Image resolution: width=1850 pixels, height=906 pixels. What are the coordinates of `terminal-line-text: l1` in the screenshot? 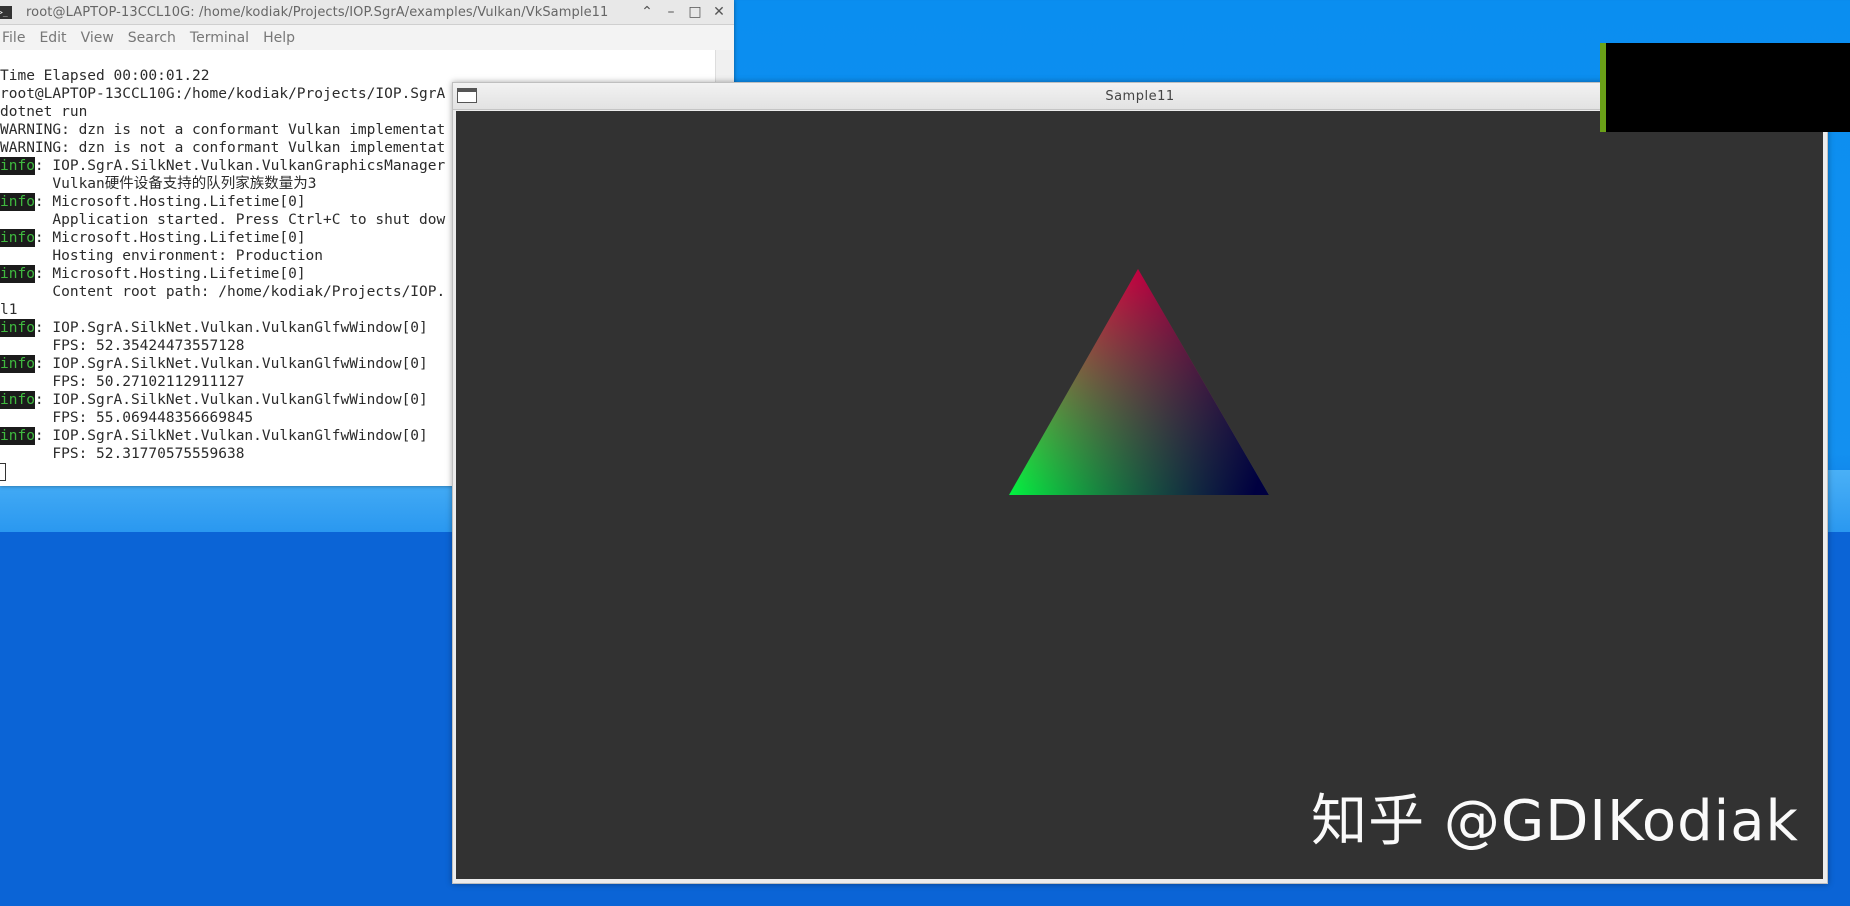 It's located at (9, 310).